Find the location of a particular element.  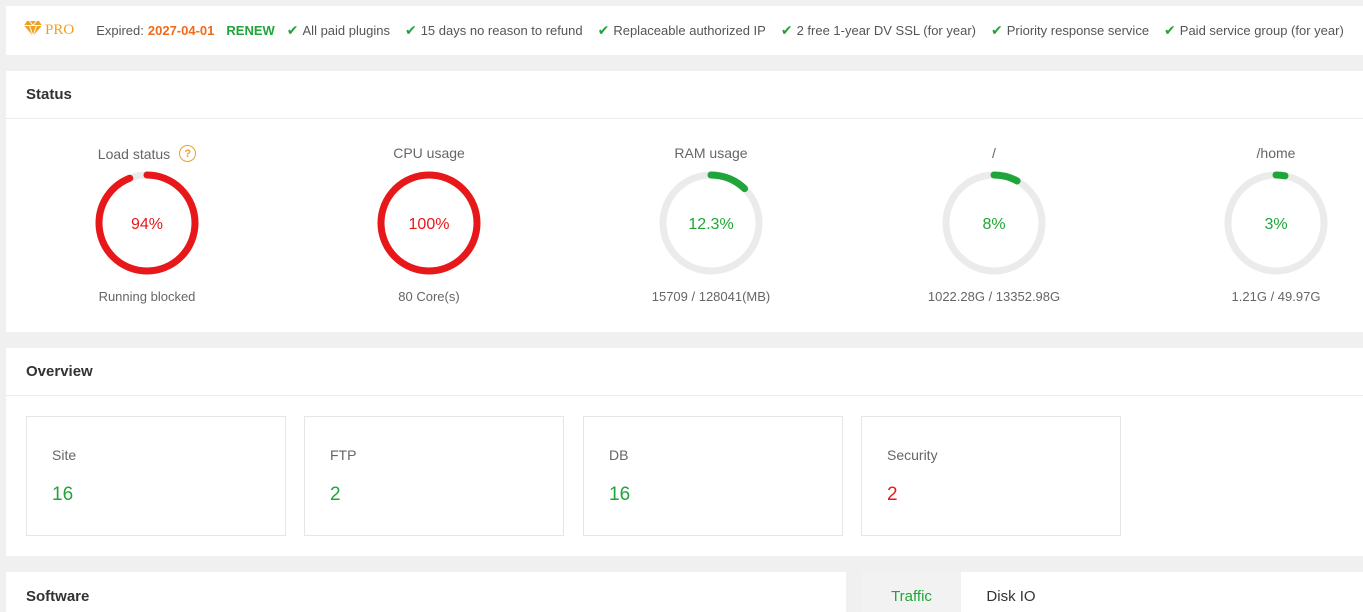

gauge-label: Load status? is located at coordinates (147, 153).